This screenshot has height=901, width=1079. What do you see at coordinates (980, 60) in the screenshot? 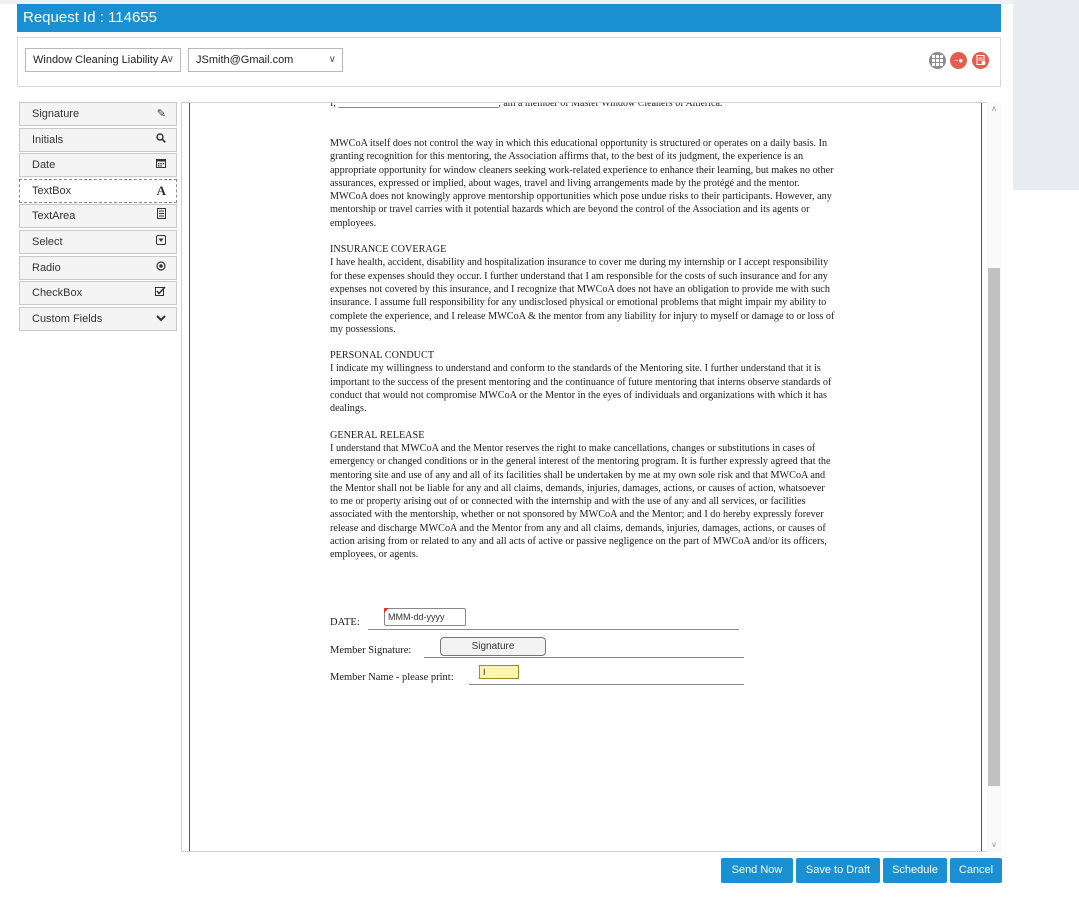
I see `document-settings-icon` at bounding box center [980, 60].